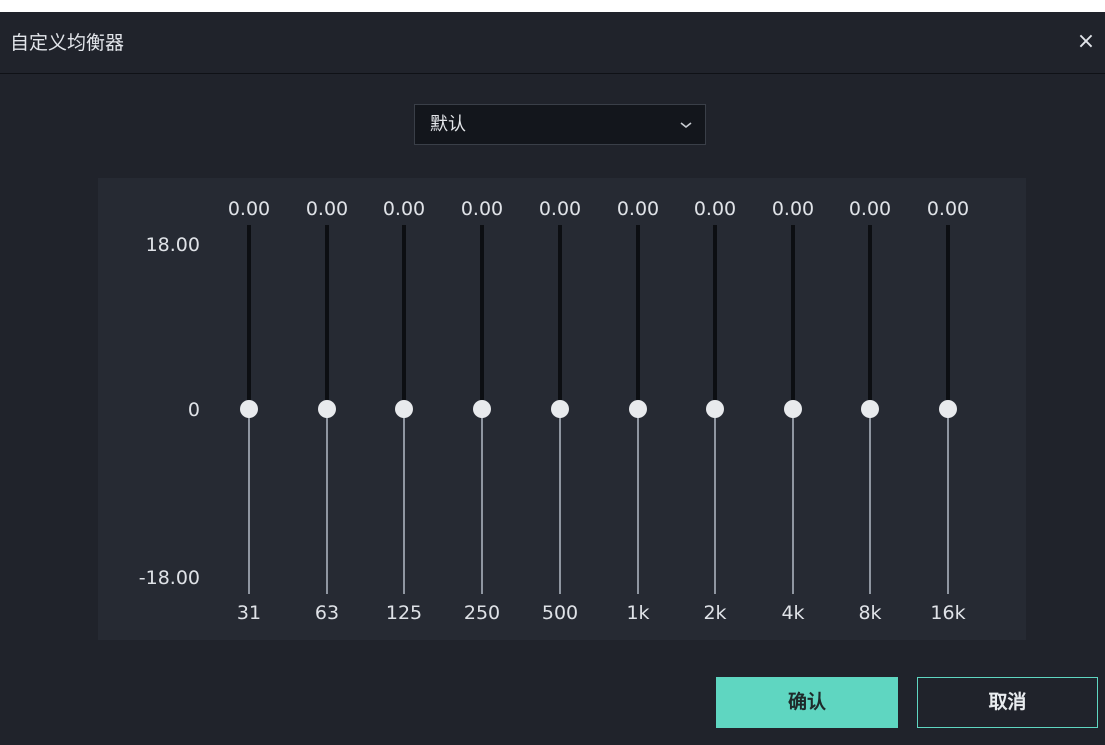 The width and height of the screenshot is (1105, 745). I want to click on scale-max-label: 18.00, so click(172, 245).